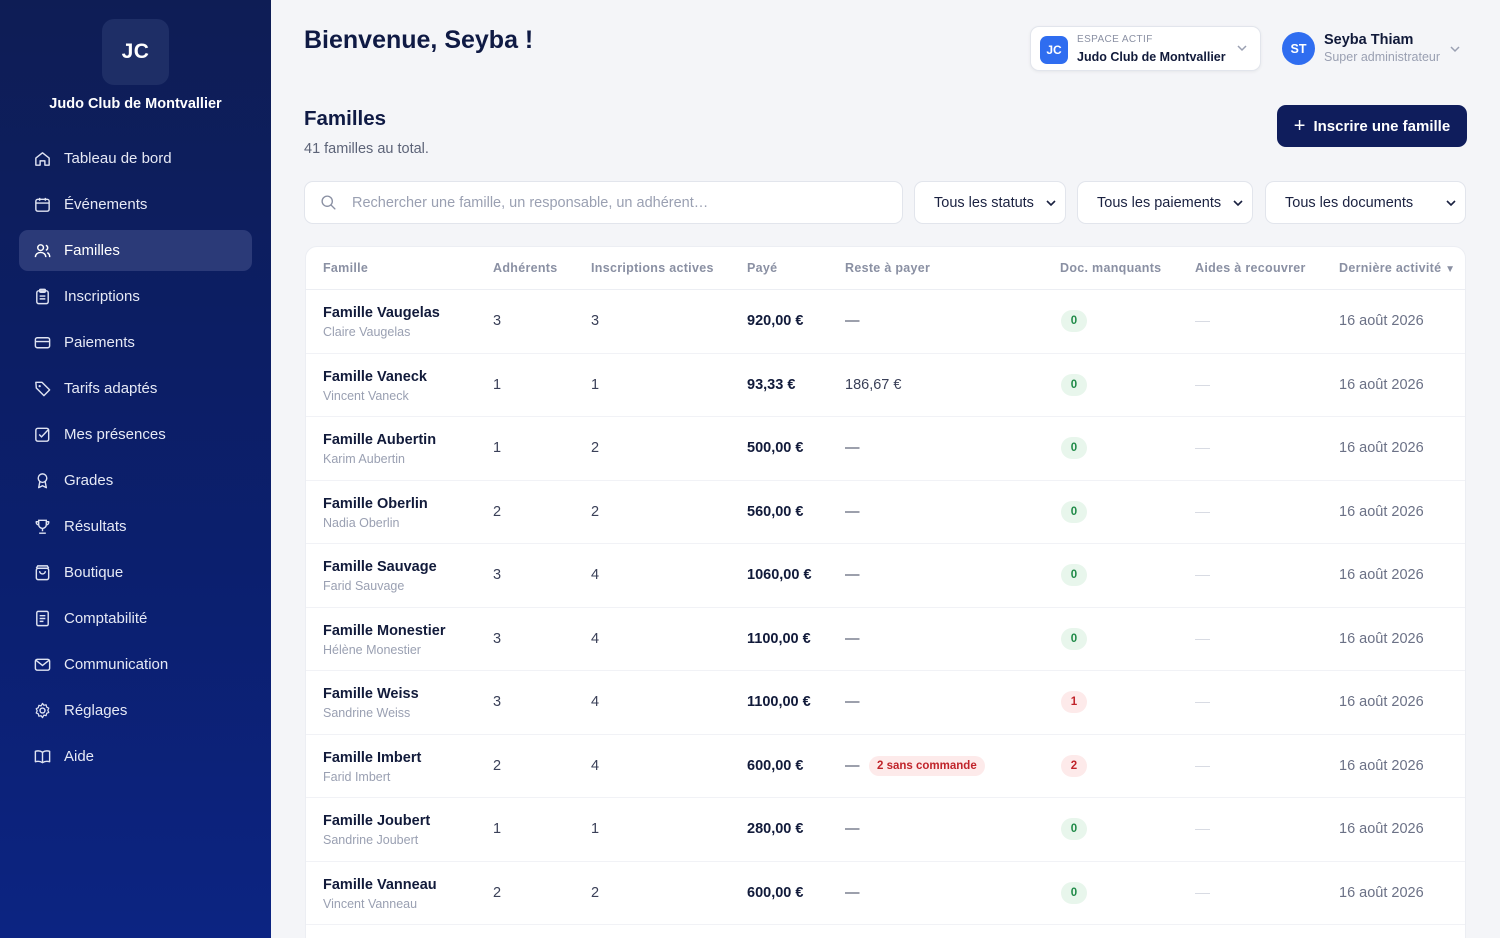 Image resolution: width=1500 pixels, height=938 pixels. I want to click on payment-filter-select: Tous les paiements, so click(1165, 202).